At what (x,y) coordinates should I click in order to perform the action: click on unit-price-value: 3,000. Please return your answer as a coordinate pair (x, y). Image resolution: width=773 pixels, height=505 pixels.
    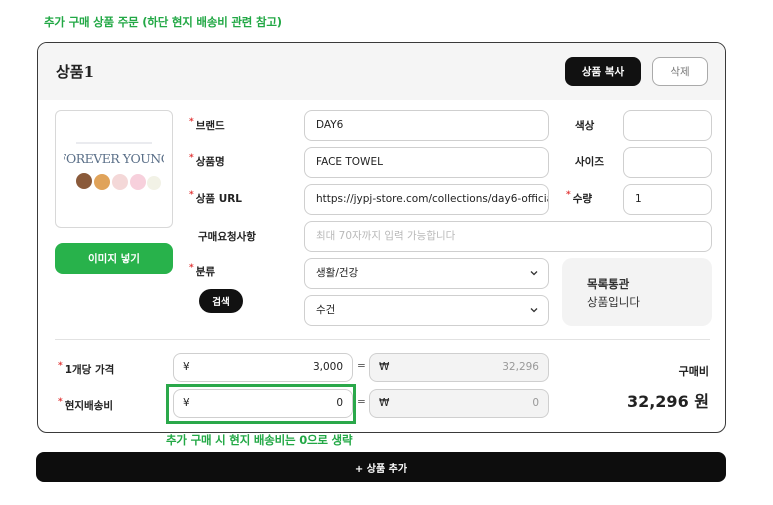
    Looking at the image, I should click on (327, 367).